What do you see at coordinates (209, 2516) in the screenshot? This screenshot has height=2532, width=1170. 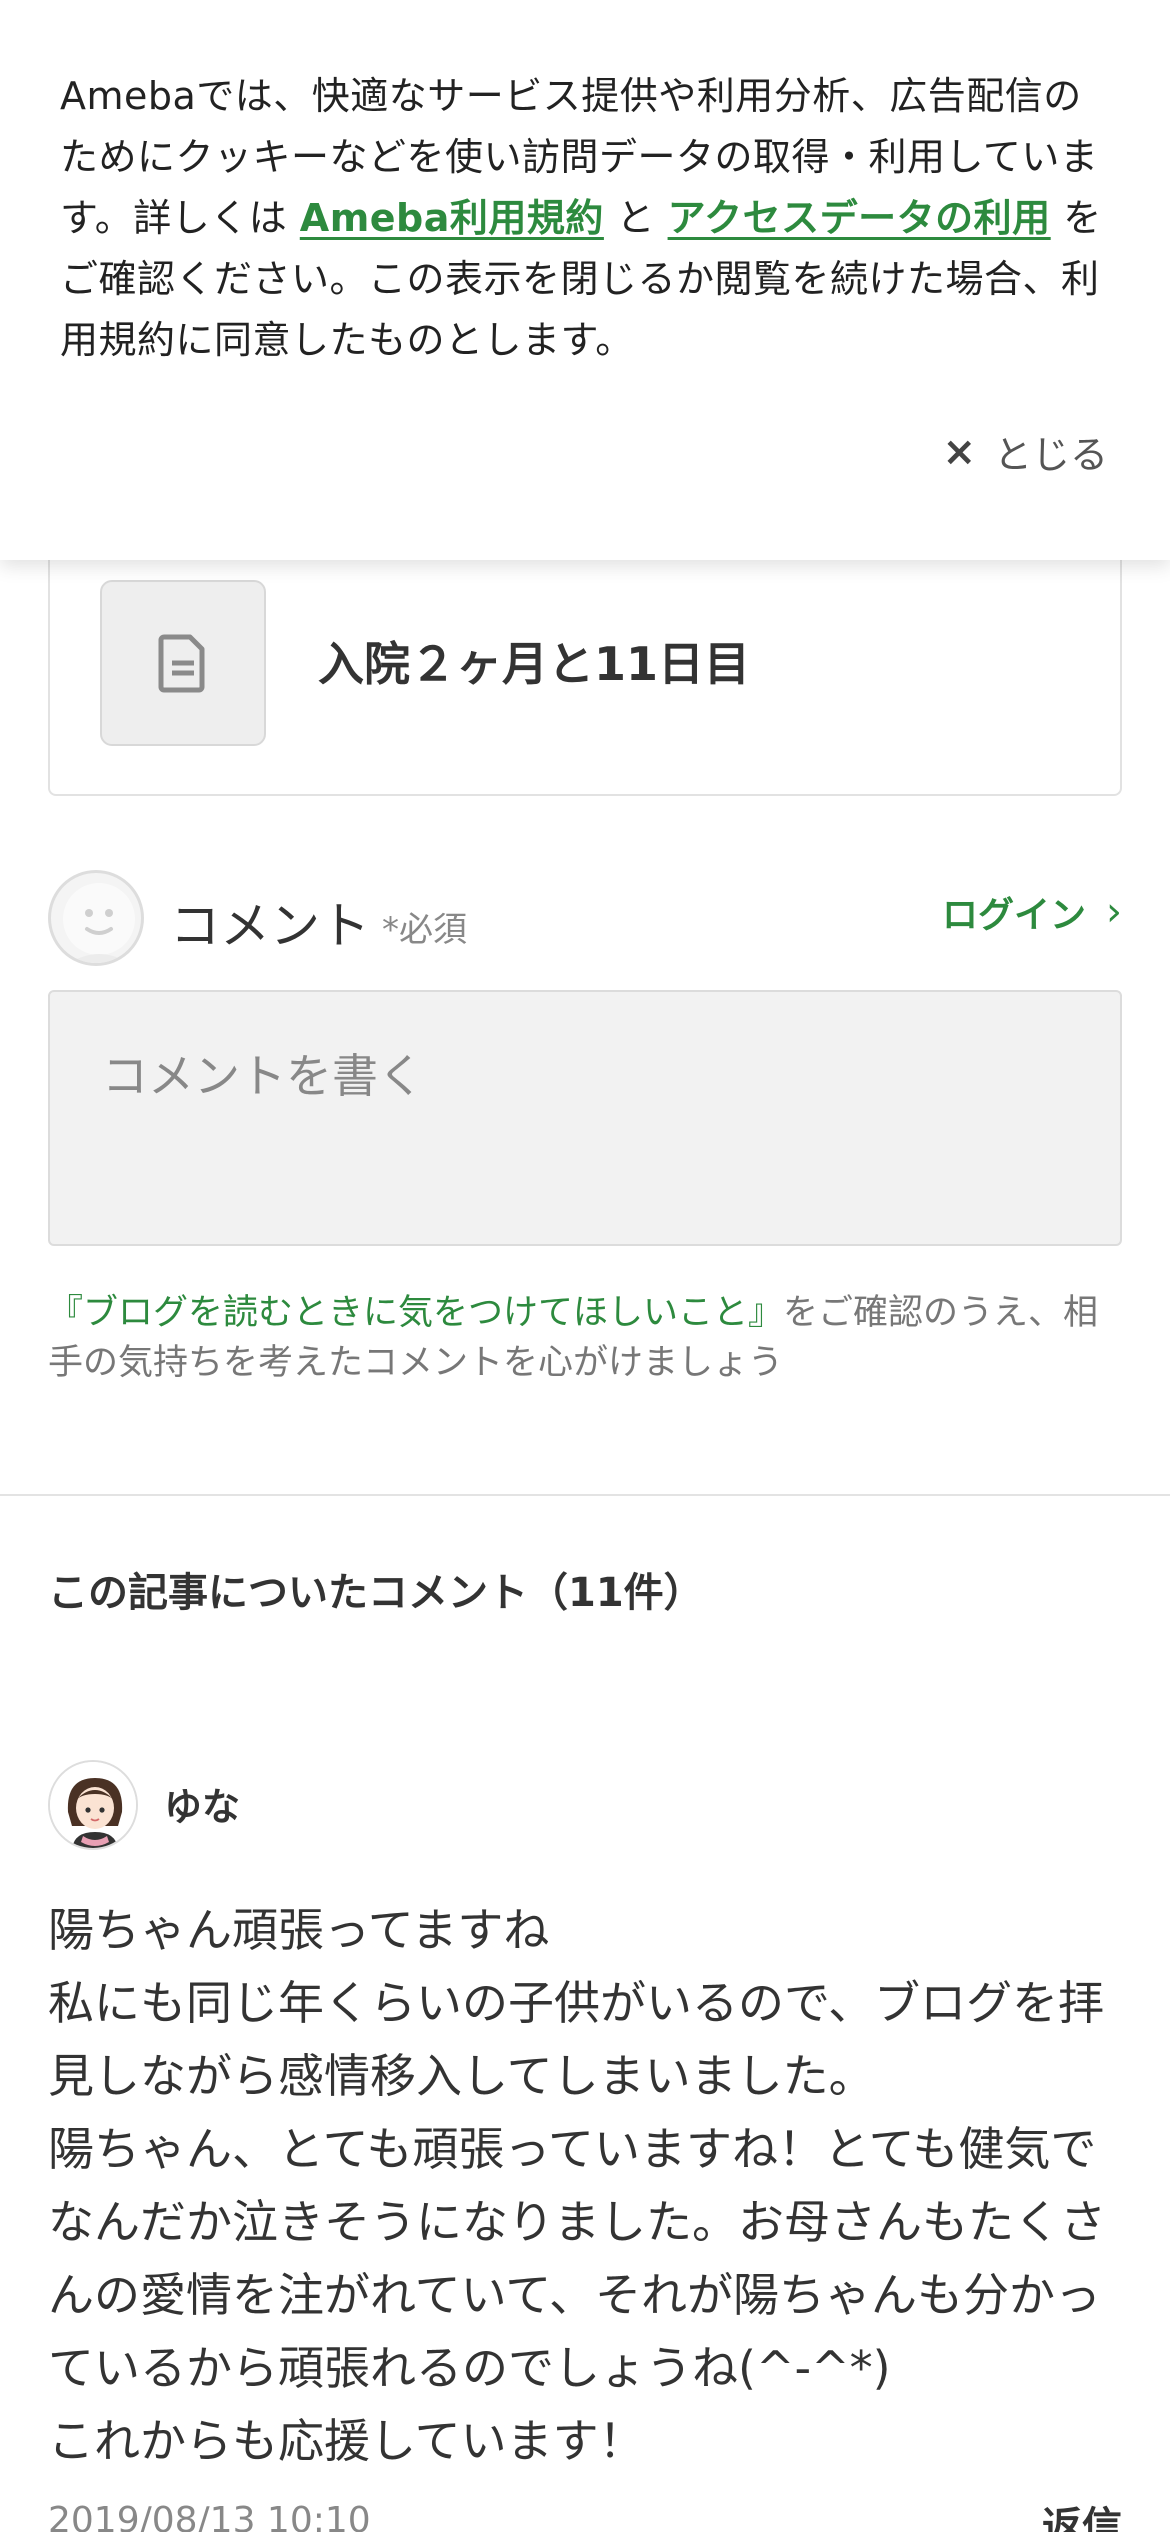 I see `comment-timestamp: 2019/08/13 10:10` at bounding box center [209, 2516].